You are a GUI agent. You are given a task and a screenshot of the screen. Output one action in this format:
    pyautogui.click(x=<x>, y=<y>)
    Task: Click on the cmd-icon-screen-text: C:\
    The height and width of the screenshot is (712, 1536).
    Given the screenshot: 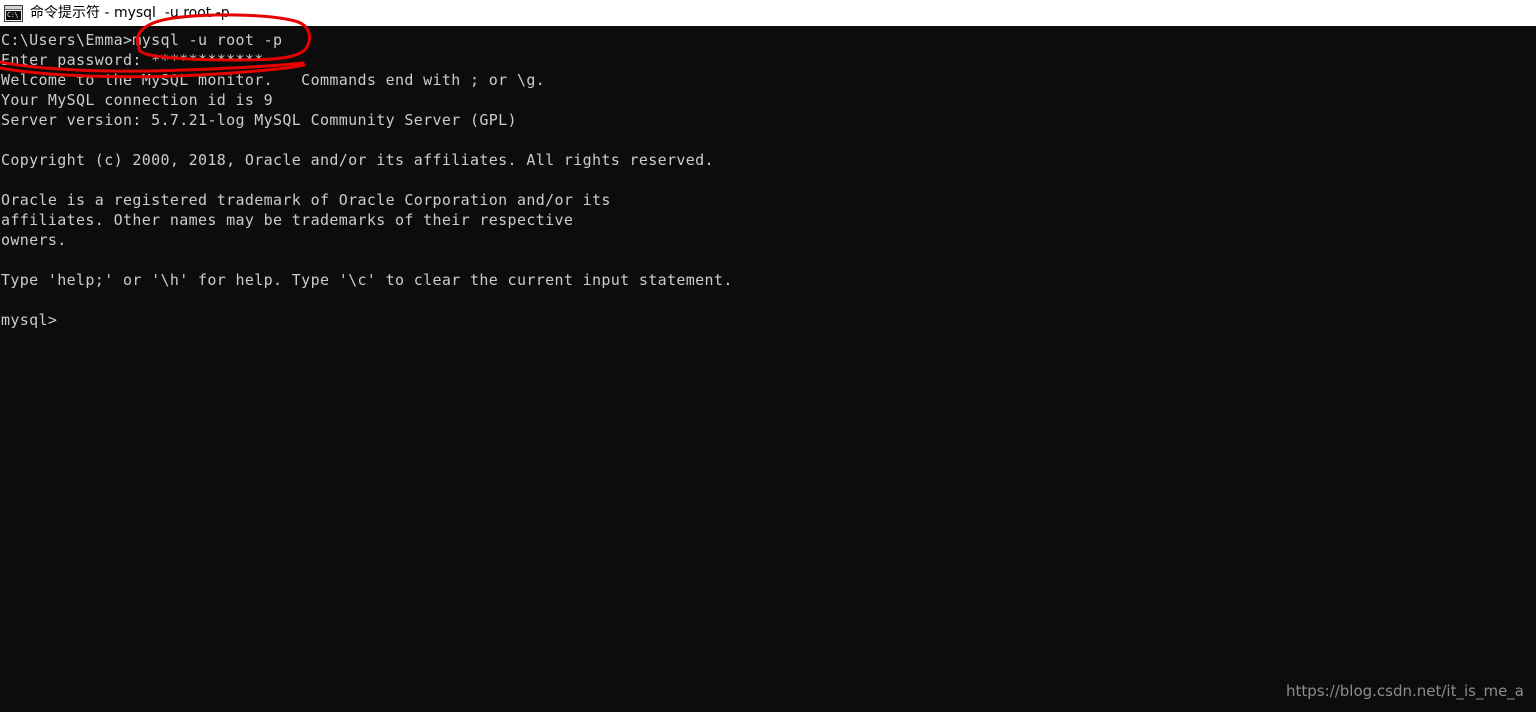 What is the action you would take?
    pyautogui.click(x=13, y=15)
    